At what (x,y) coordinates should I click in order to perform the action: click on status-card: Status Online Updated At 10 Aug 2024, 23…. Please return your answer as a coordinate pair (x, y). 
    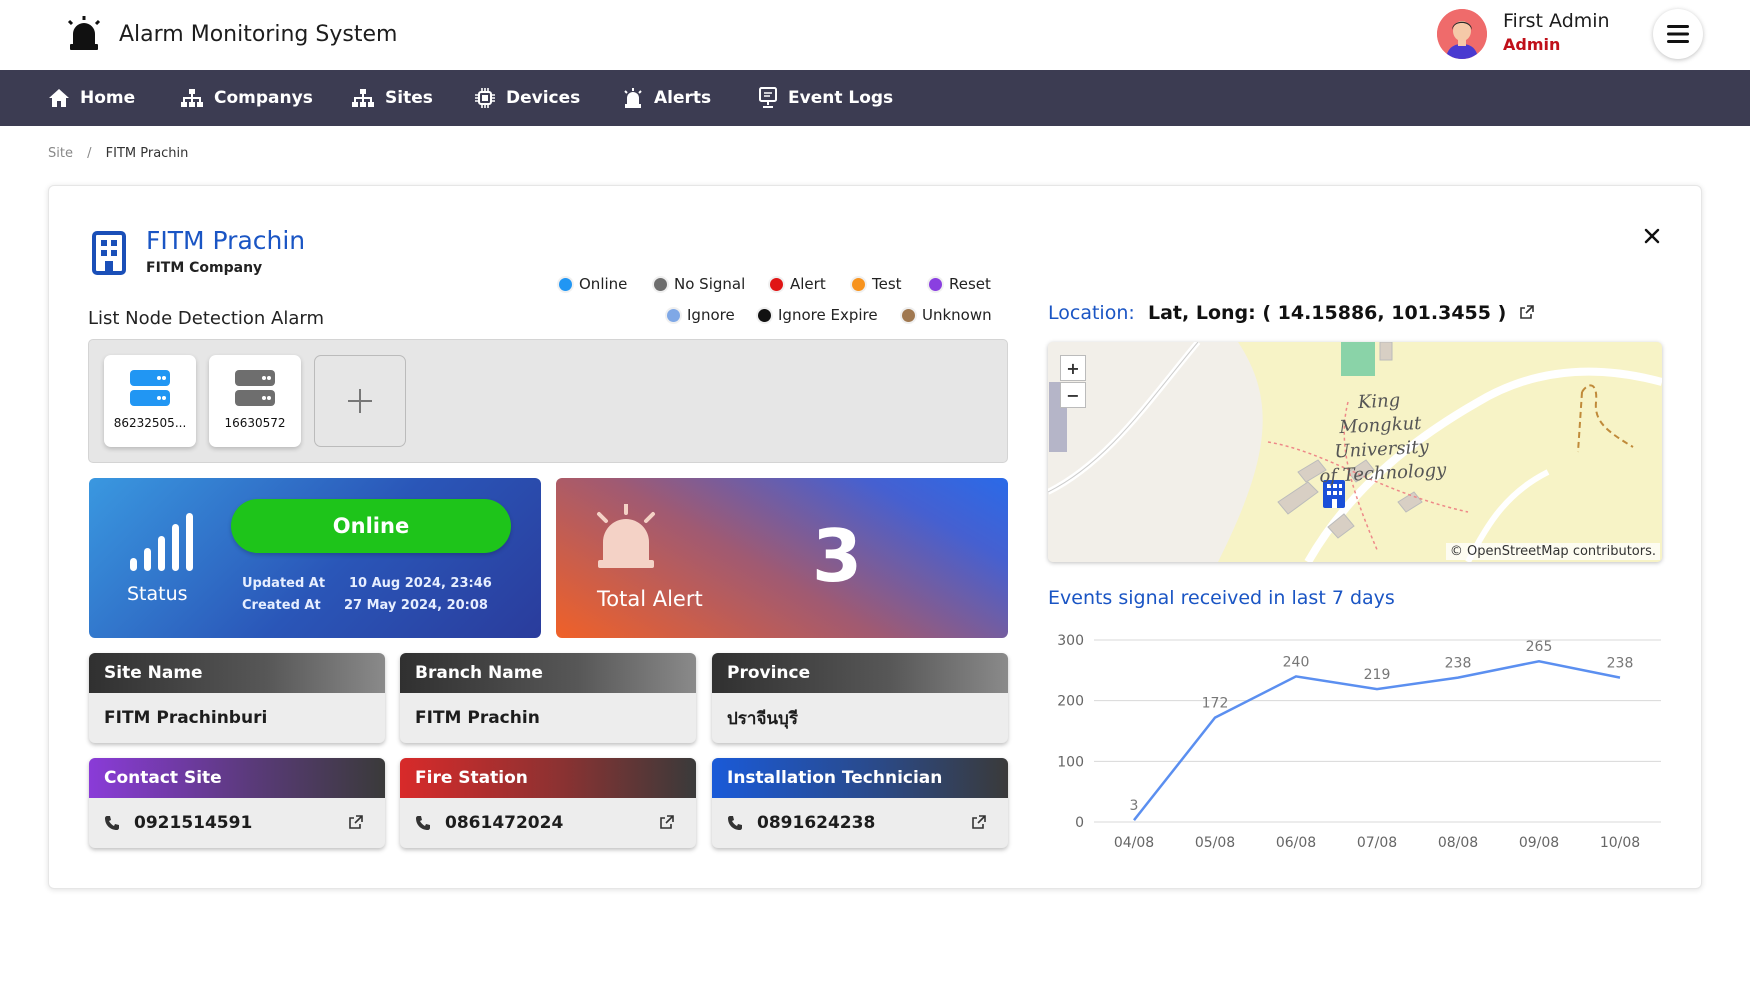
    Looking at the image, I should click on (315, 558).